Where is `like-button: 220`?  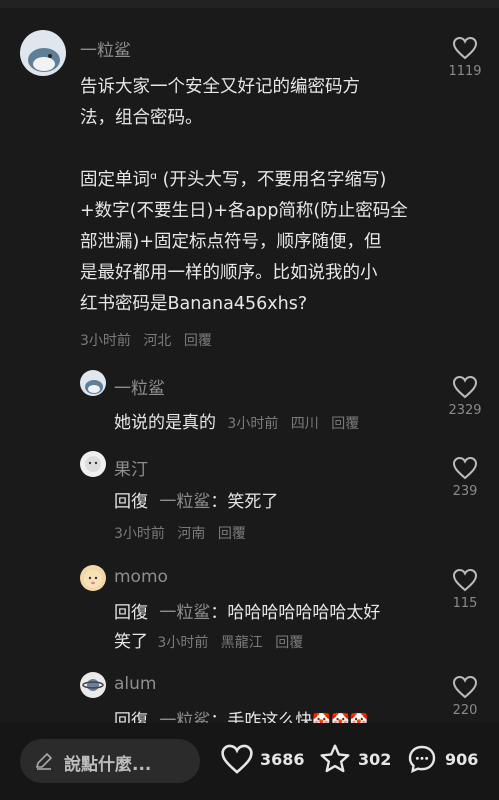 like-button: 220 is located at coordinates (465, 696).